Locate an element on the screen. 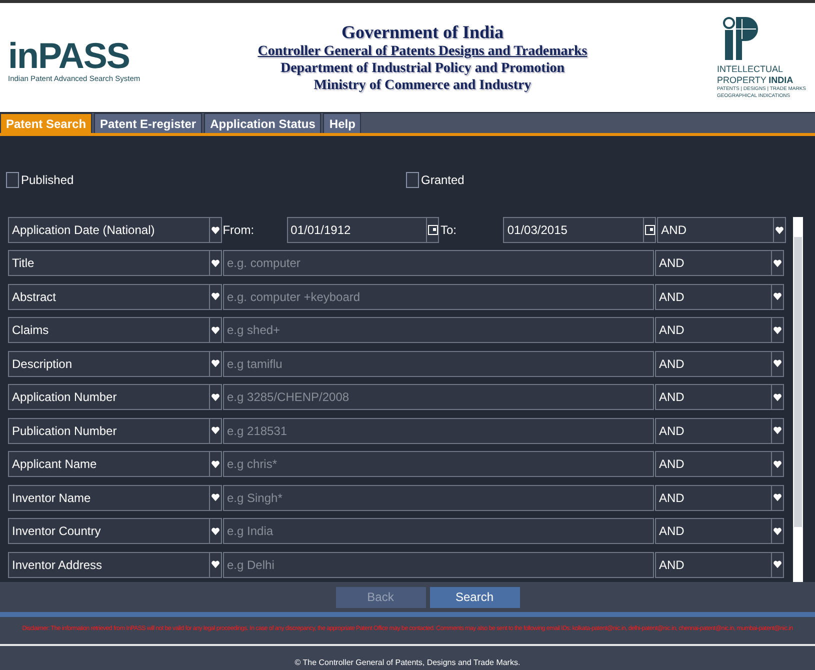 This screenshot has width=815, height=670. search-term-field: e.g India is located at coordinates (438, 531).